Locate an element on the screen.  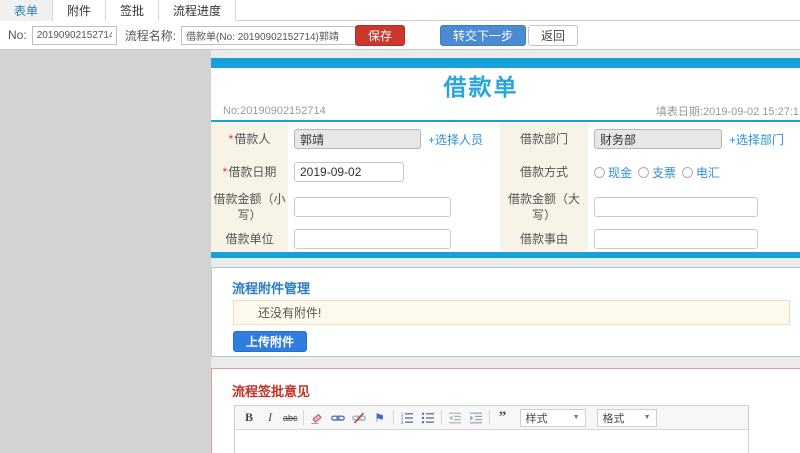
strikethrough-icon: abc is located at coordinates (290, 418).